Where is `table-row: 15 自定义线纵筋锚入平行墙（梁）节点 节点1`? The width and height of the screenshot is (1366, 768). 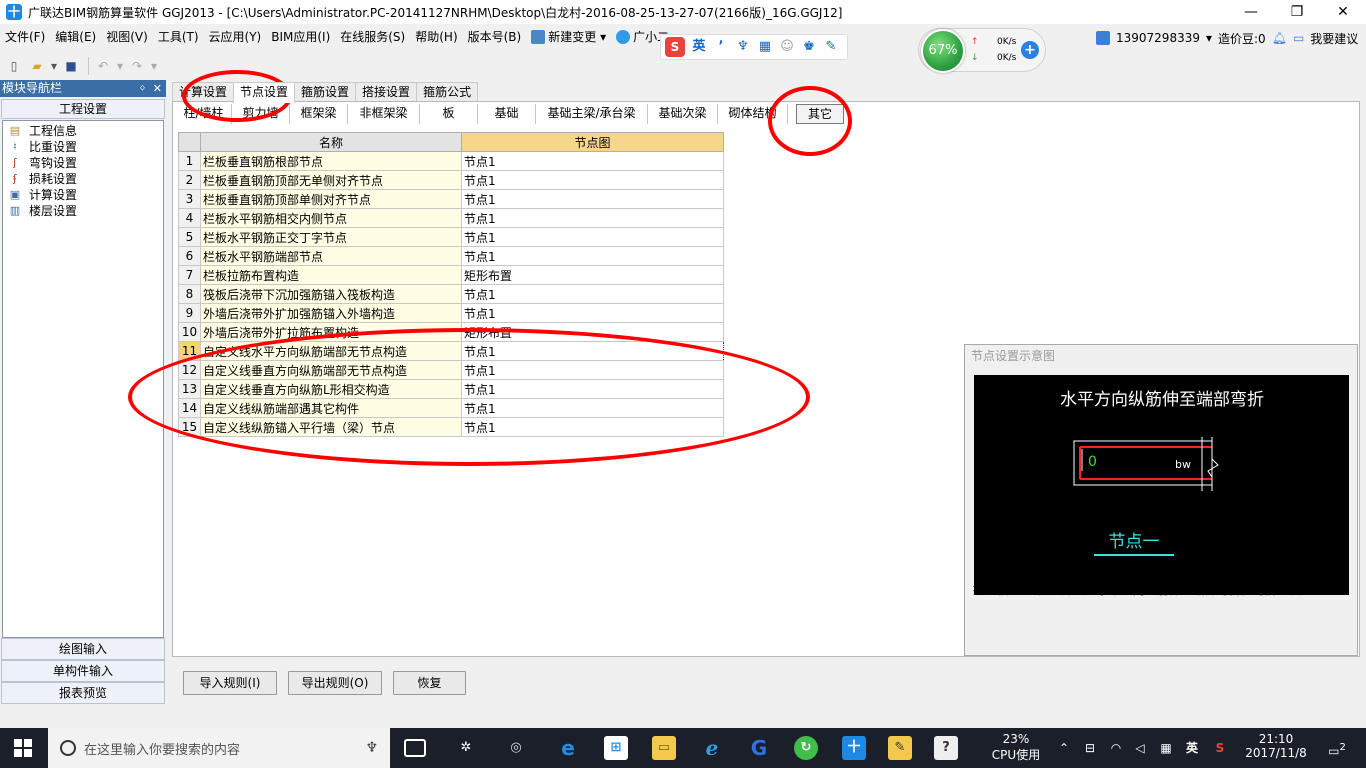
table-row: 15 自定义线纵筋锚入平行墙（梁）节点 节点1 is located at coordinates (451, 427).